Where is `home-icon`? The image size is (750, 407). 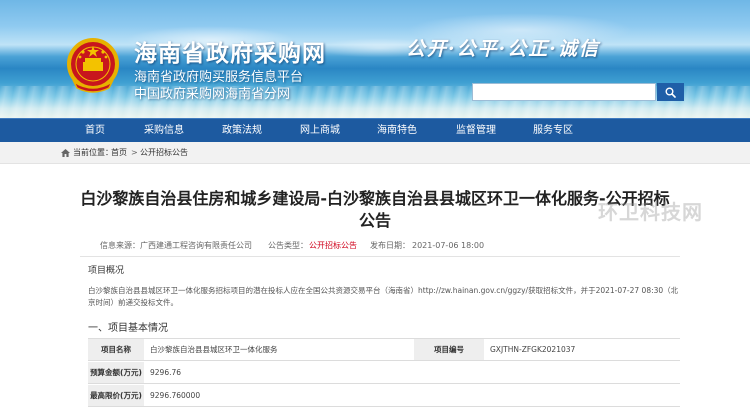 home-icon is located at coordinates (65, 153).